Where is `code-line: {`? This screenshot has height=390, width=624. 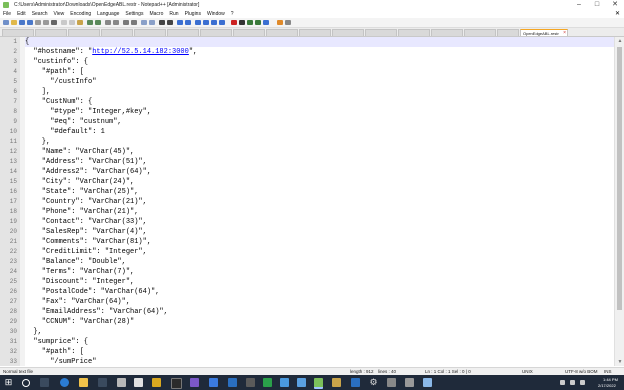 code-line: { is located at coordinates (319, 42).